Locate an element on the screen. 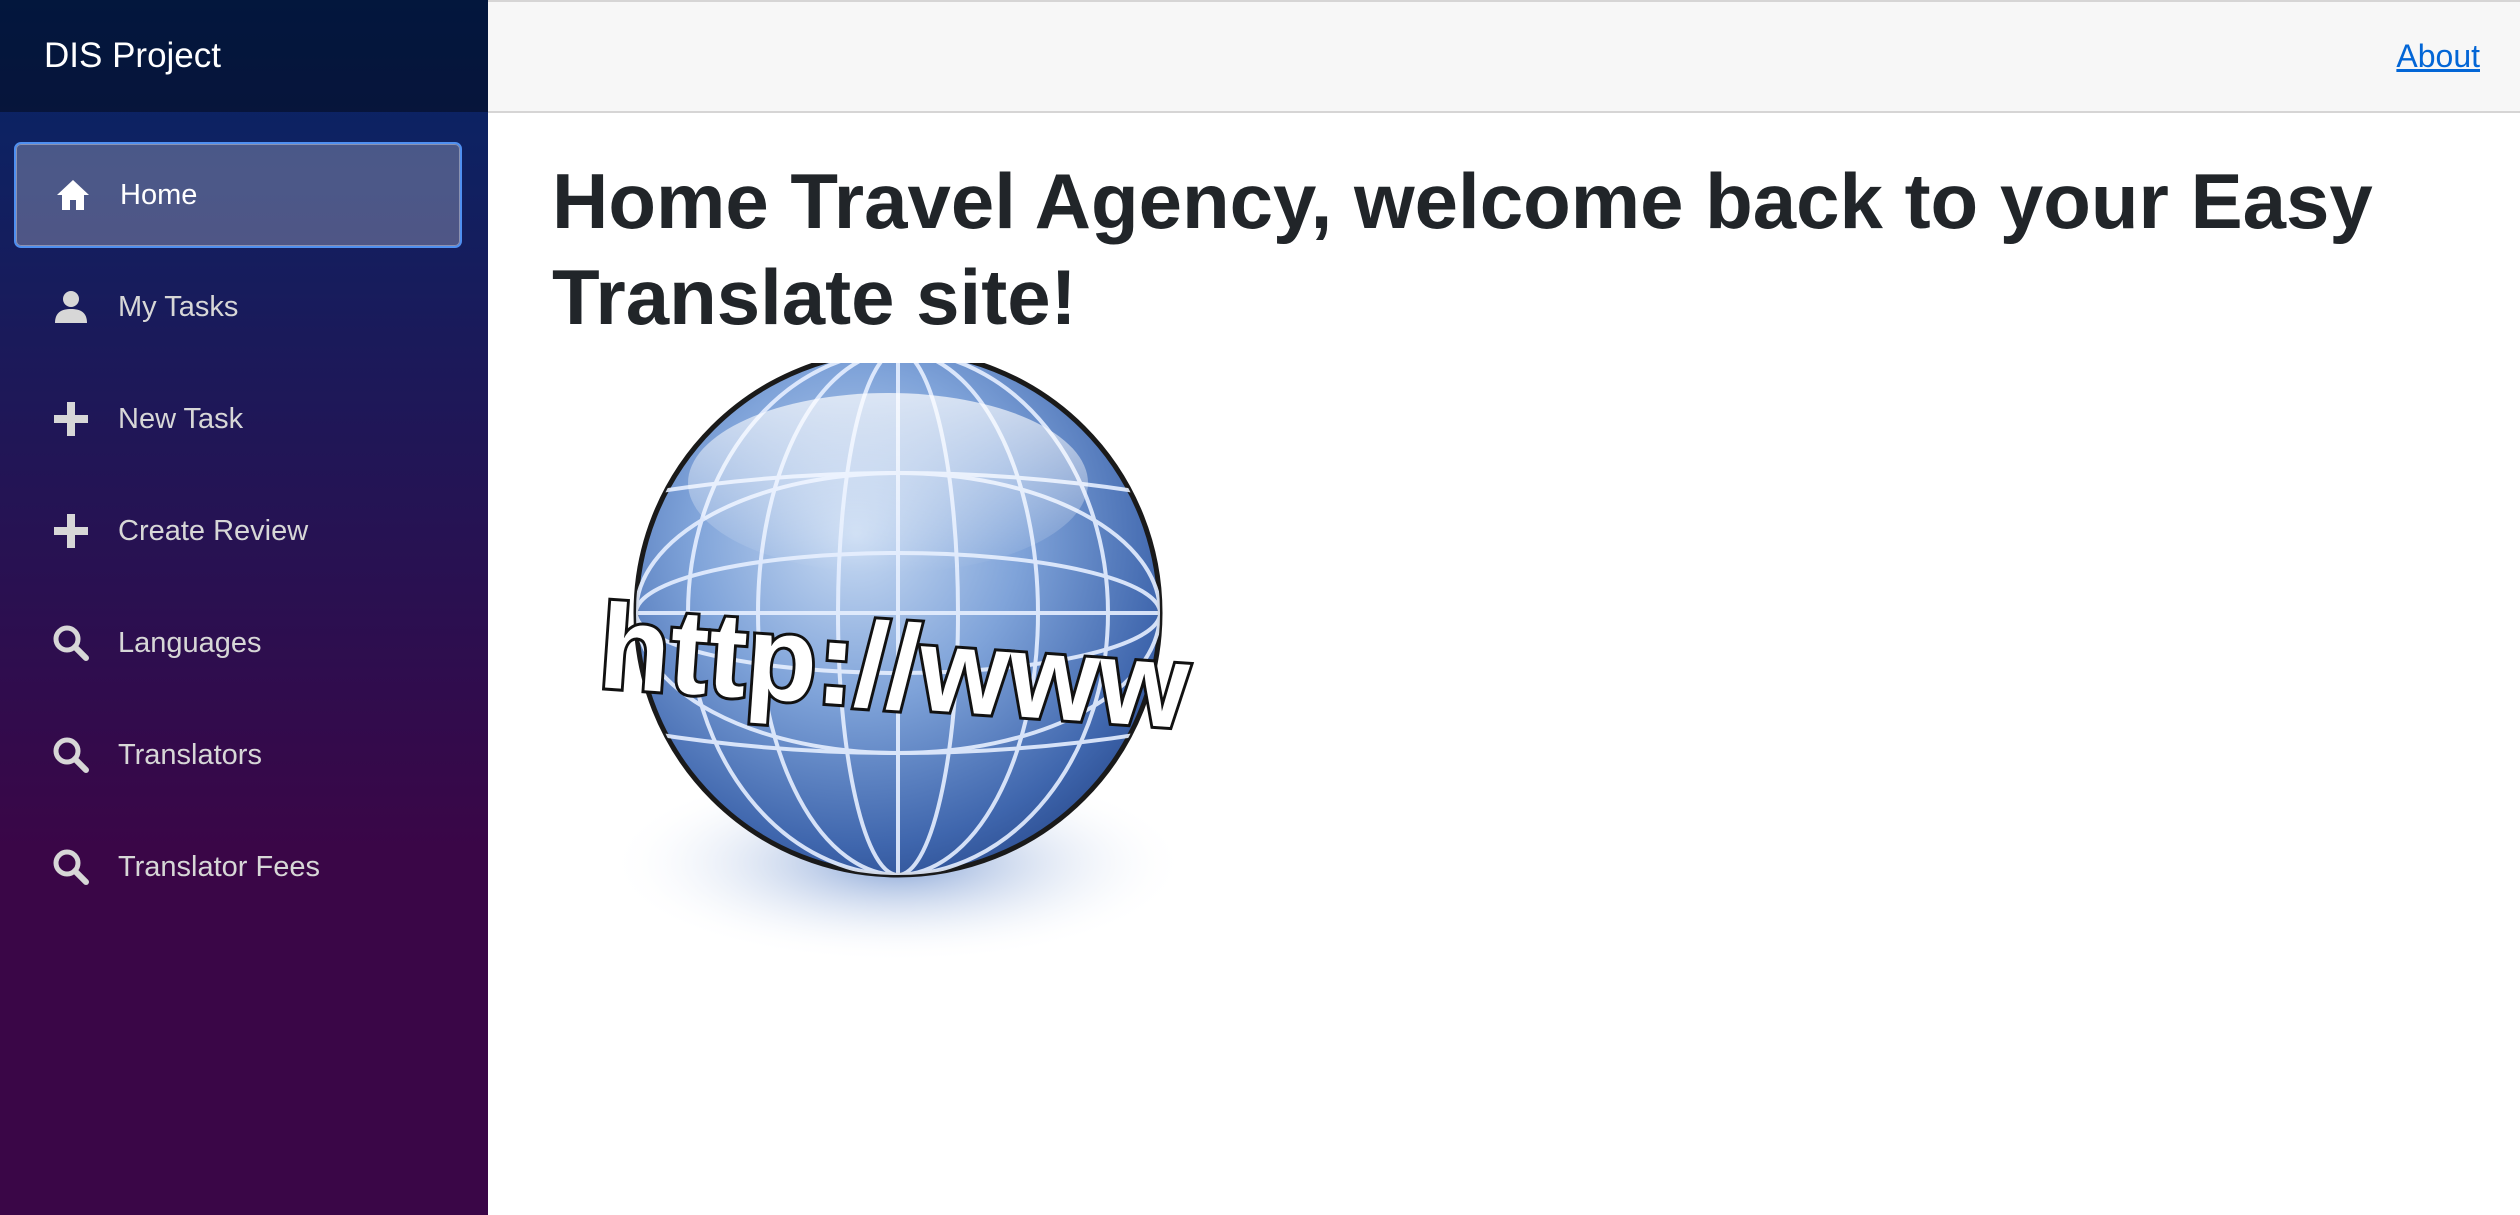 This screenshot has width=2520, height=1215. sidebar-item-label: New Task is located at coordinates (181, 418).